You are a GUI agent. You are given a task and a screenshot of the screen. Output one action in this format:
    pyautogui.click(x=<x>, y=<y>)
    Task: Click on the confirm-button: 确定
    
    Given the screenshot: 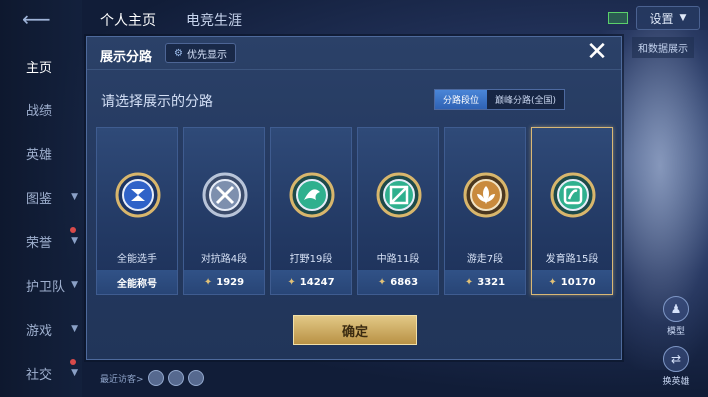 What is the action you would take?
    pyautogui.click(x=355, y=330)
    